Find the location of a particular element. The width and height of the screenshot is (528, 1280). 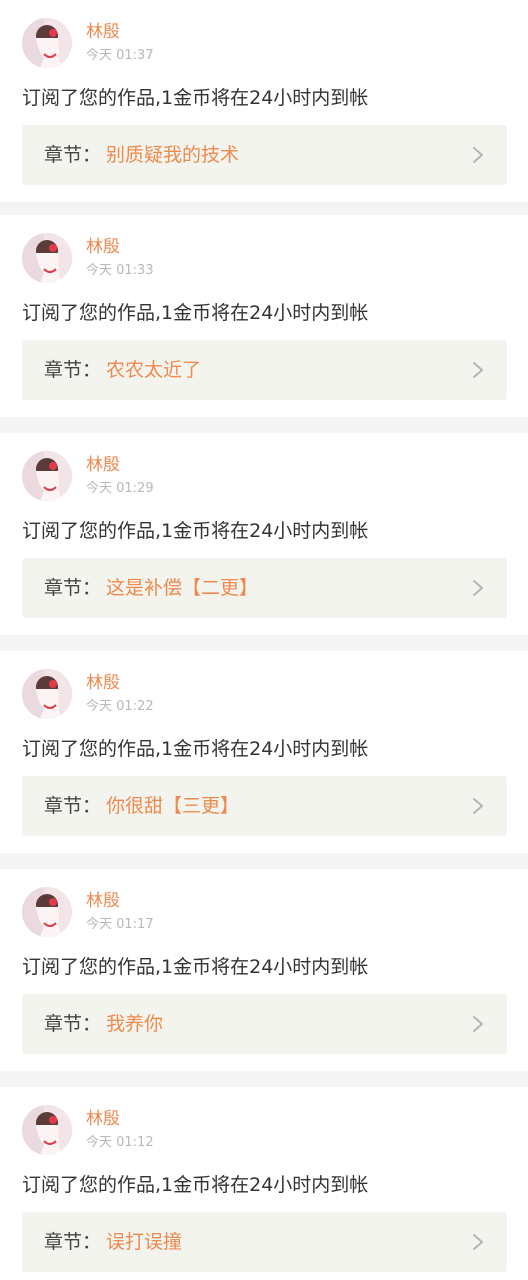

chapter-title: 你很甜【三更】 is located at coordinates (172, 806).